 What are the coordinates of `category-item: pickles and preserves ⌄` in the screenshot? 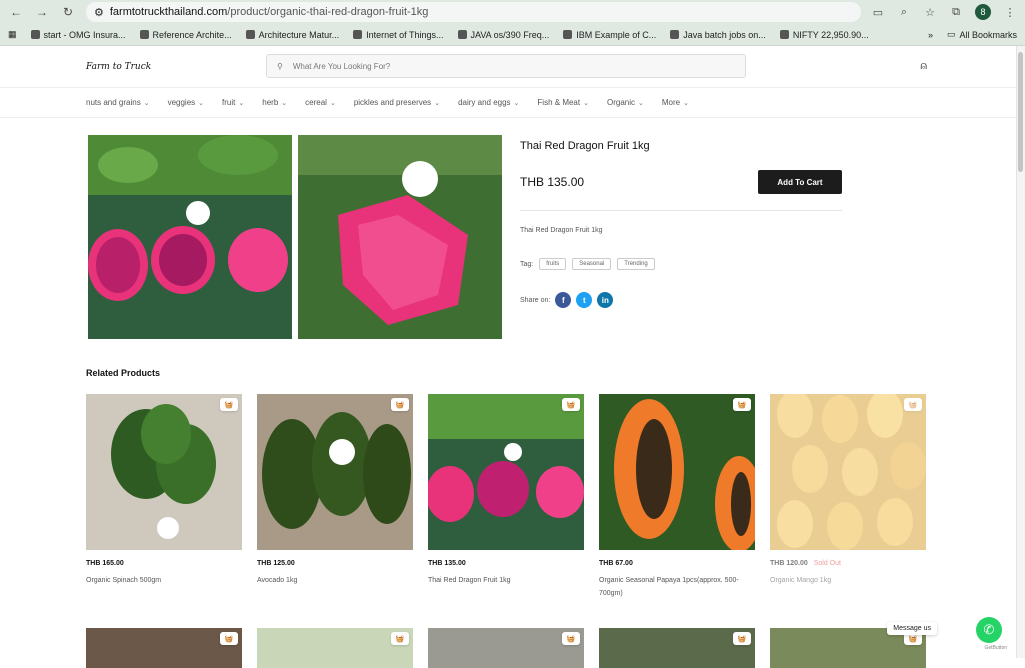 It's located at (397, 102).